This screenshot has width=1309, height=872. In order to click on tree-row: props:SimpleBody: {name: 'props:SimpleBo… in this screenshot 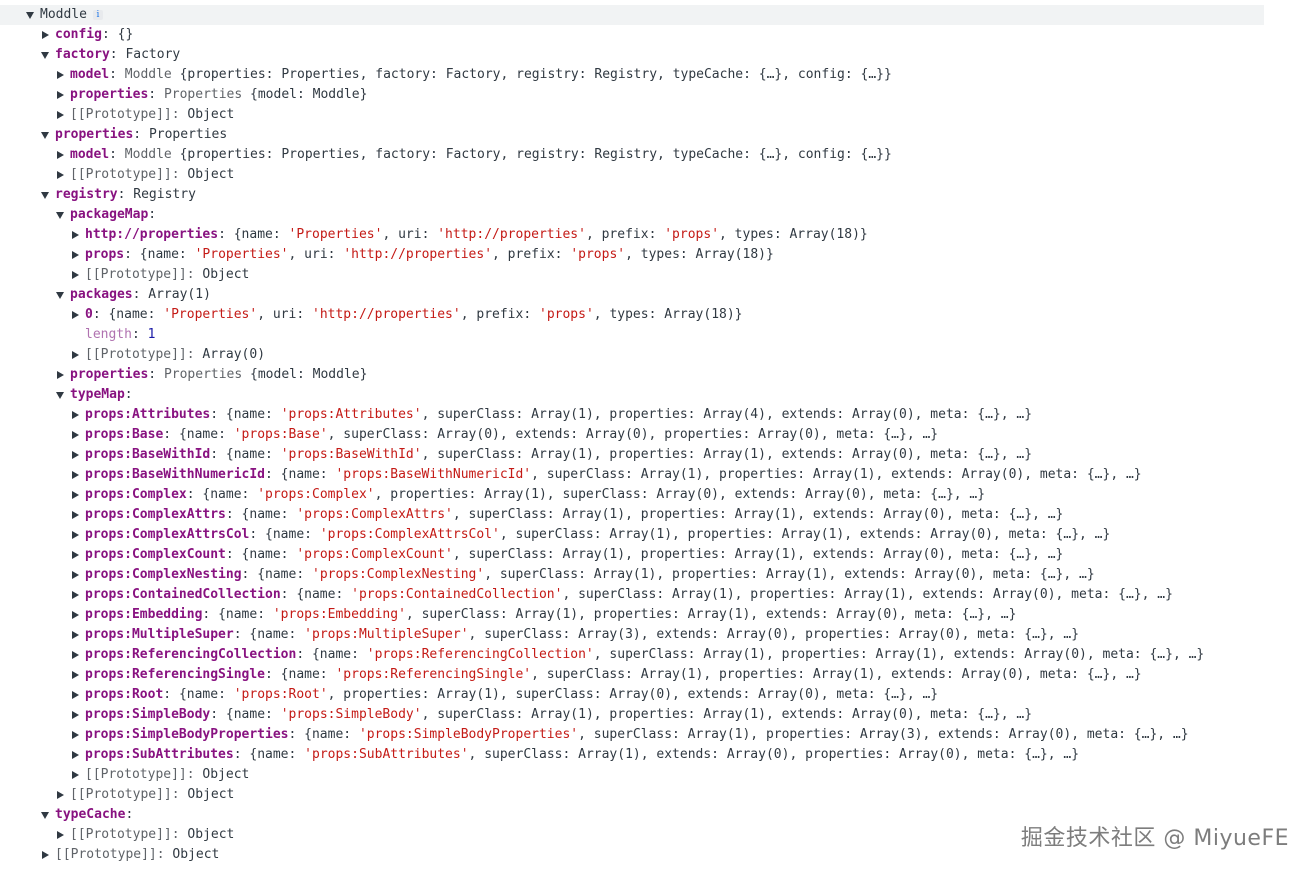, I will do `click(654, 715)`.